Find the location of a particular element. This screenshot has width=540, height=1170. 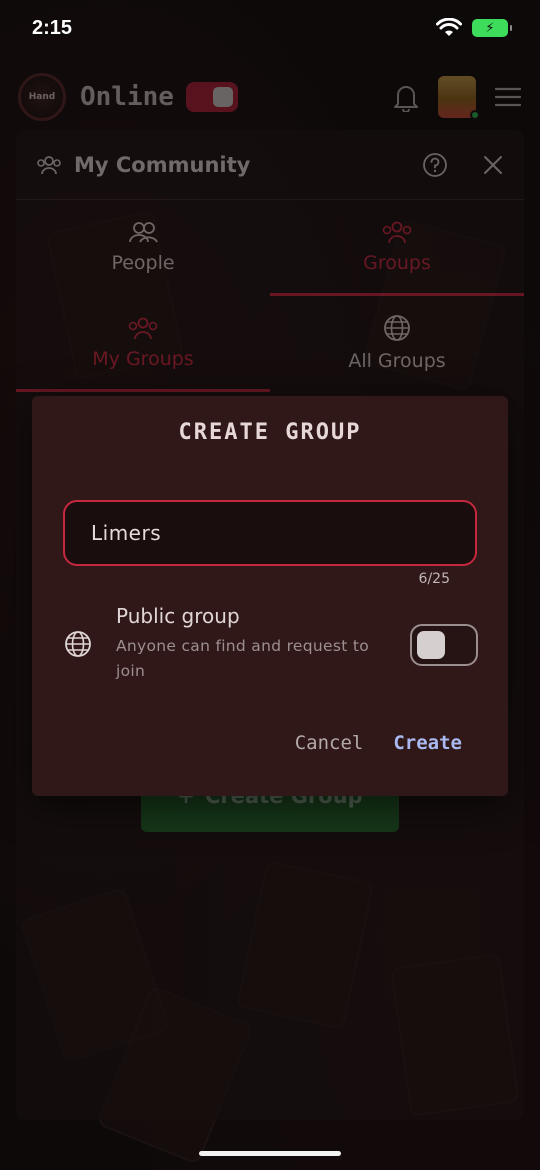

battery-icon: ⚡ is located at coordinates (492, 28).